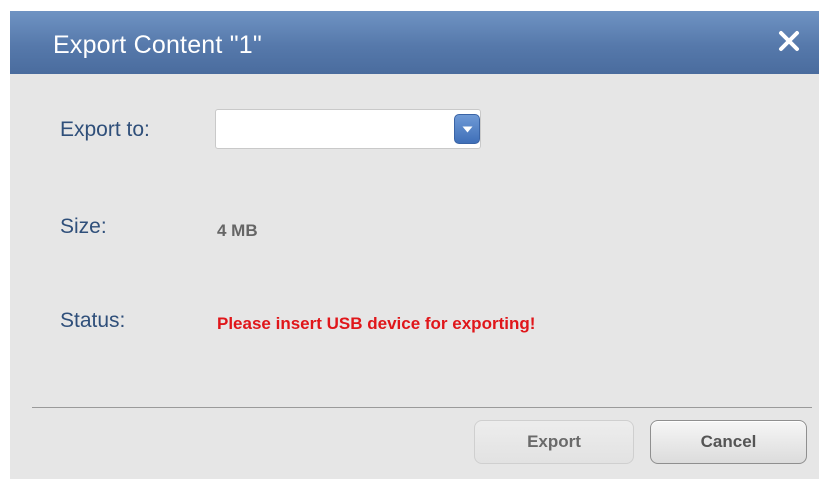  I want to click on dialog-titlebar: Export Content "1", so click(414, 42).